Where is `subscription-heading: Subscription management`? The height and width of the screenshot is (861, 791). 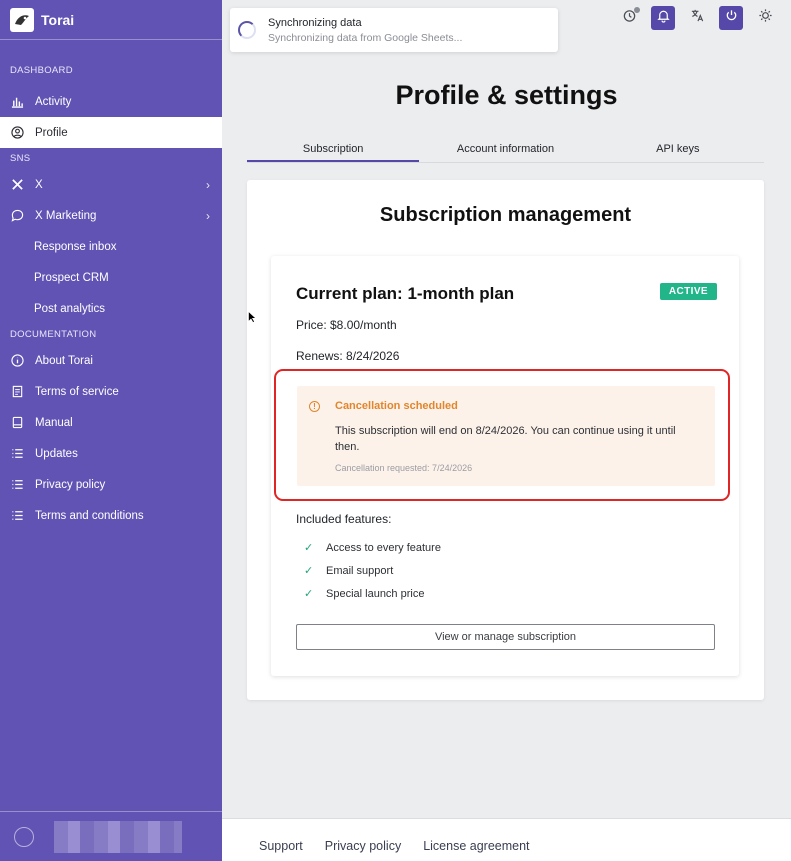
subscription-heading: Subscription management is located at coordinates (505, 215).